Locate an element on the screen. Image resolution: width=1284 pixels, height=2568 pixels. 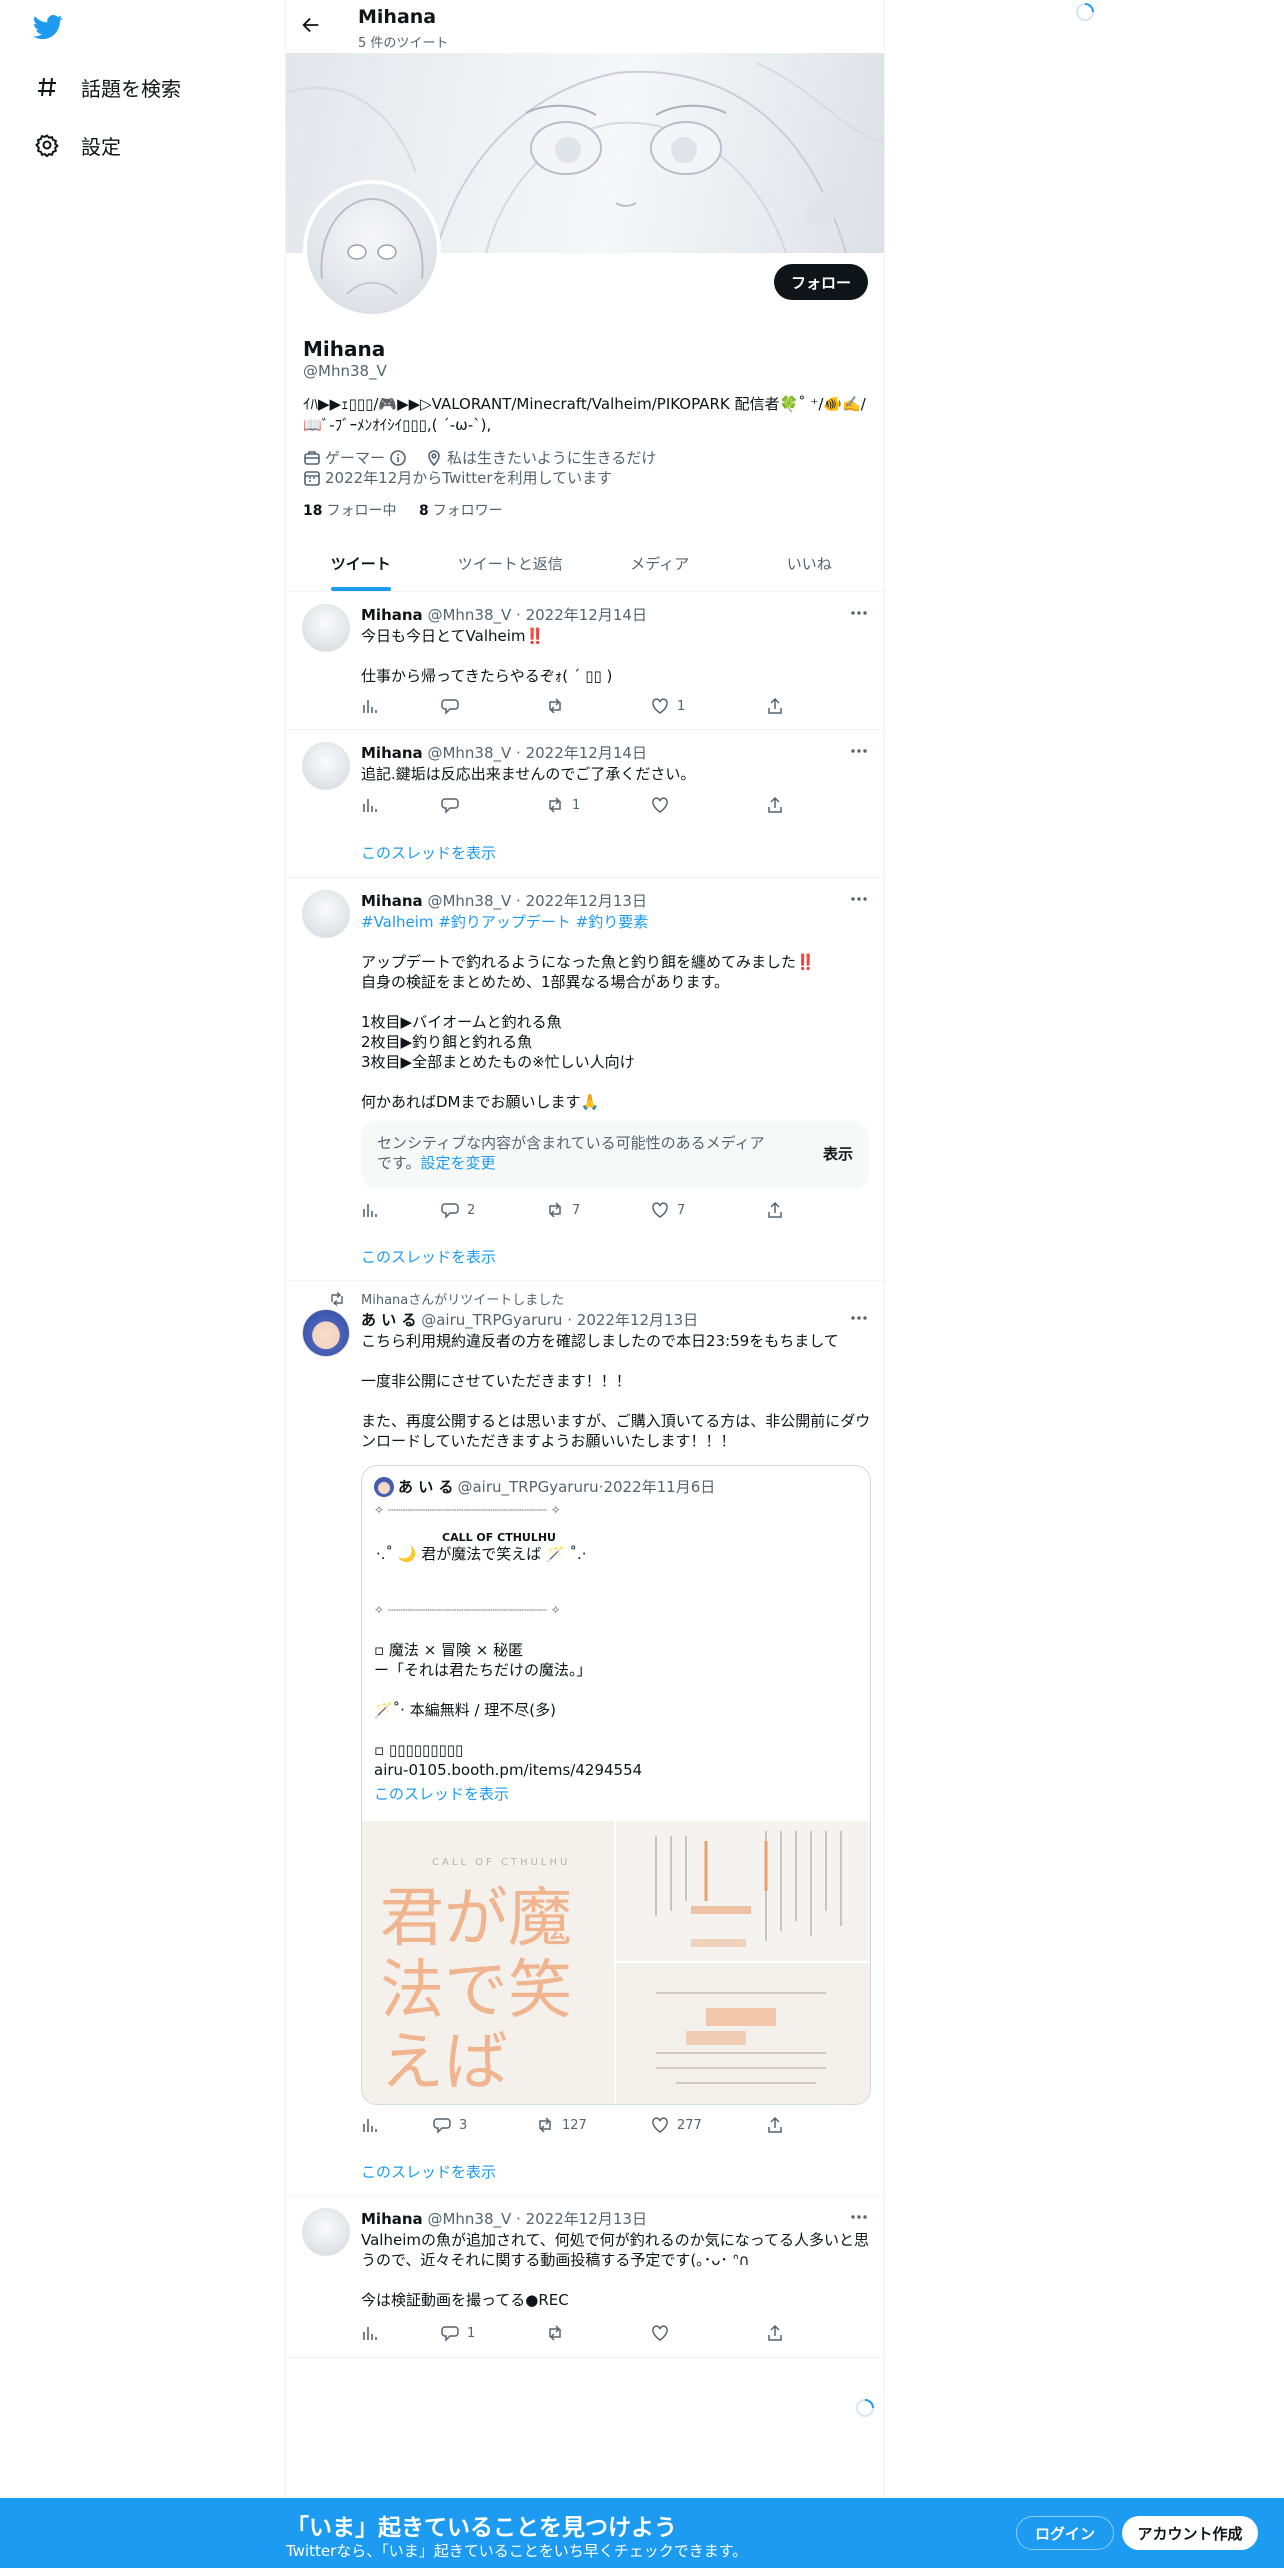
like-button: 1 is located at coordinates (668, 706).